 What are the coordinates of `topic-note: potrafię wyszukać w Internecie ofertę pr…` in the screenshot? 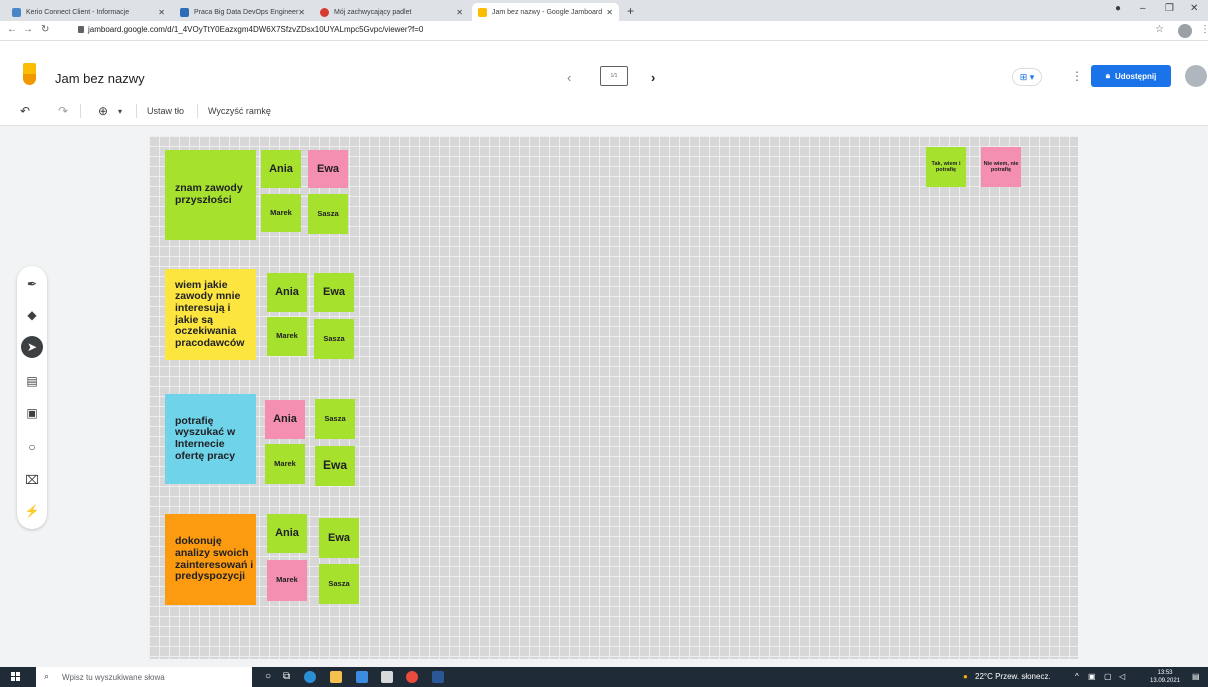 It's located at (210, 439).